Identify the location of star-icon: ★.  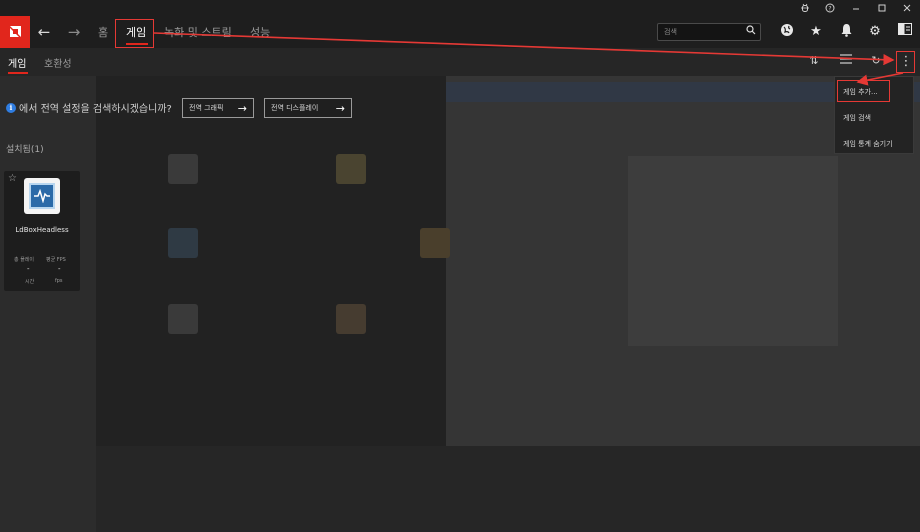
(816, 32).